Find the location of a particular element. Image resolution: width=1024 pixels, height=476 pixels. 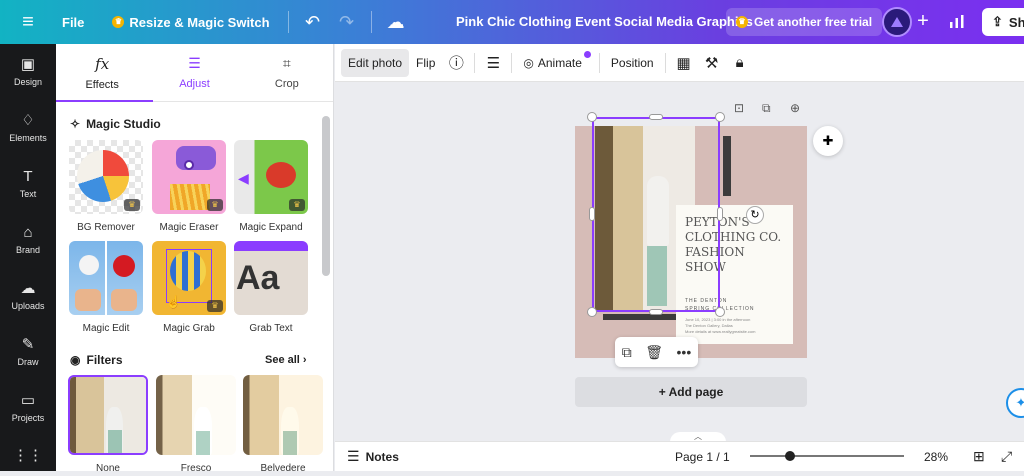

animate-label: Animate is located at coordinates (559, 62).